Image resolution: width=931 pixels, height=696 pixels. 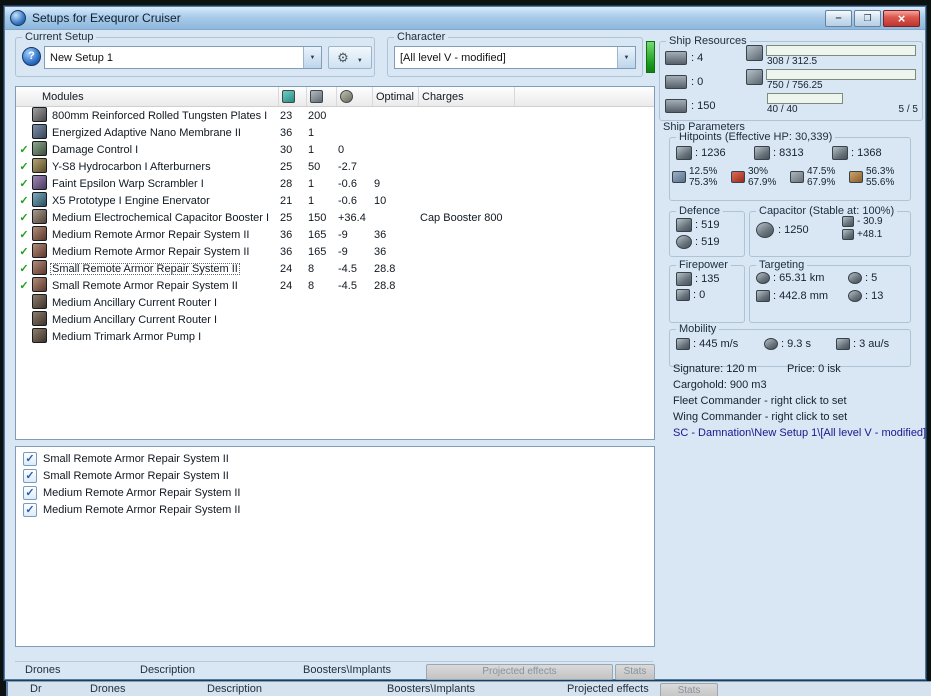 What do you see at coordinates (431, 689) in the screenshot?
I see `bg-tab-boosters-implants: Boosters\Implants` at bounding box center [431, 689].